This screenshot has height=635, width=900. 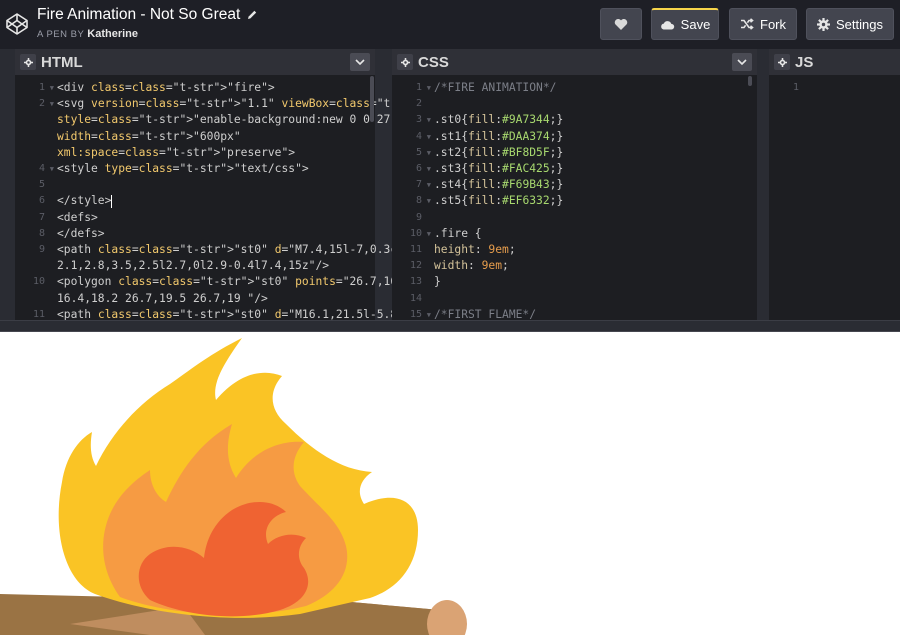 I want to click on line-number: 12, so click(x=415, y=266).